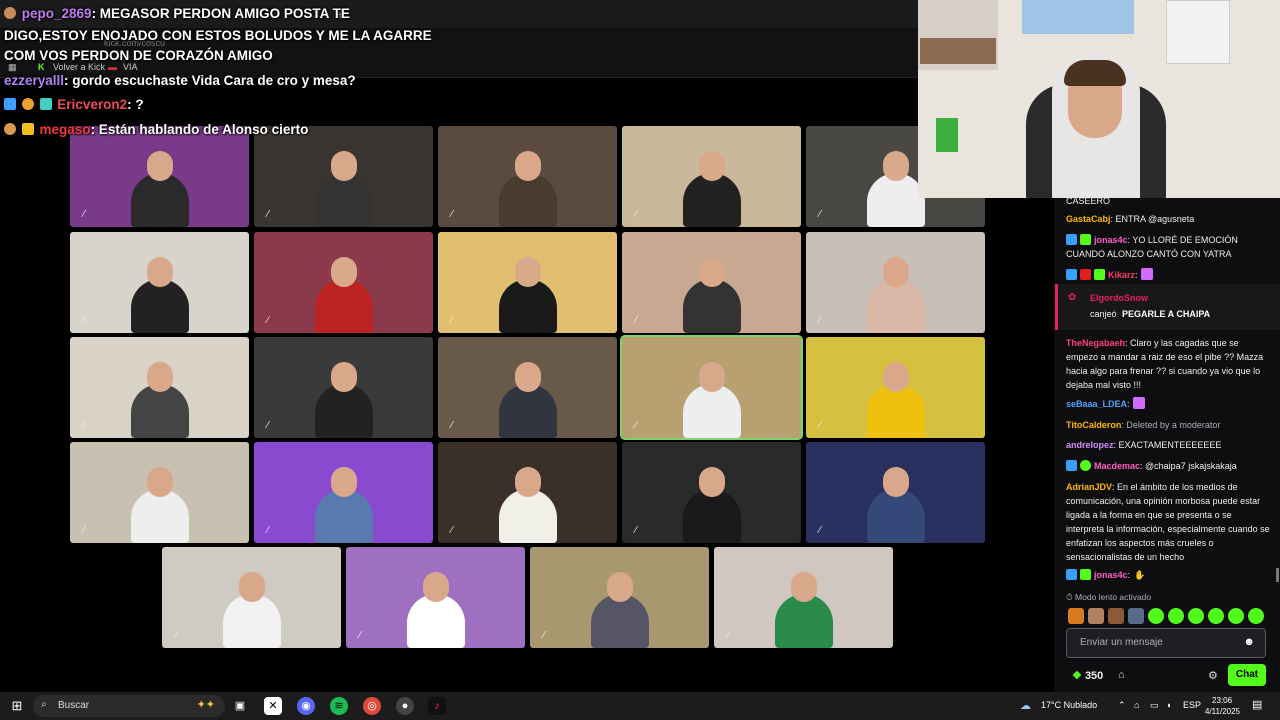 This screenshot has width=1280, height=720. I want to click on language-indicator: ESP, so click(1192, 705).